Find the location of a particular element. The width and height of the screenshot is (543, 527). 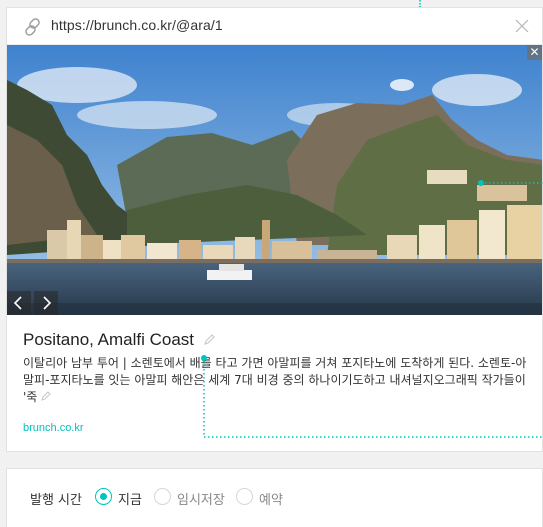

link-icon is located at coordinates (32, 27).